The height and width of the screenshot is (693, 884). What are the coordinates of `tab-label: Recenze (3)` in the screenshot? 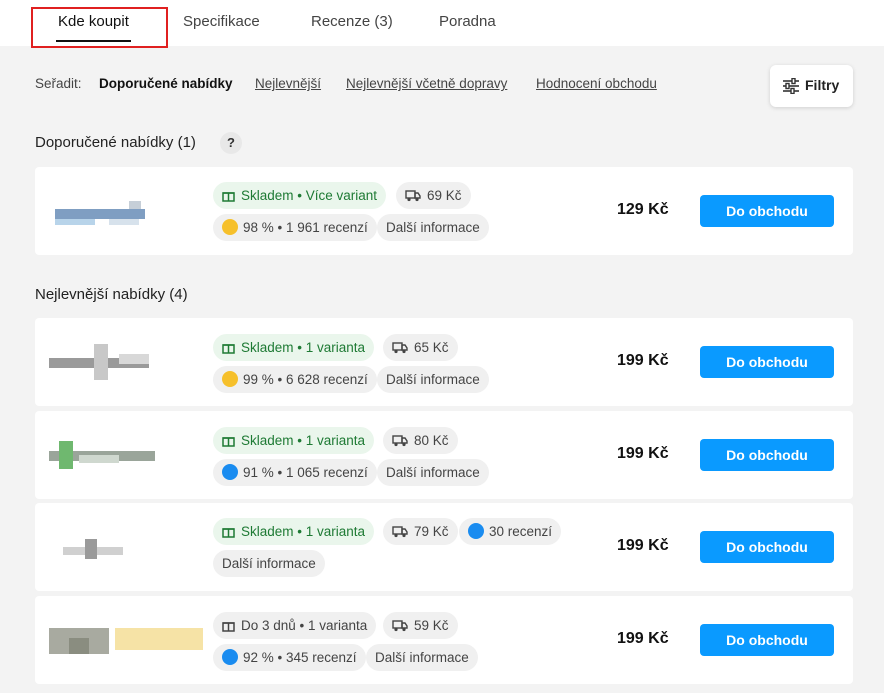 It's located at (352, 21).